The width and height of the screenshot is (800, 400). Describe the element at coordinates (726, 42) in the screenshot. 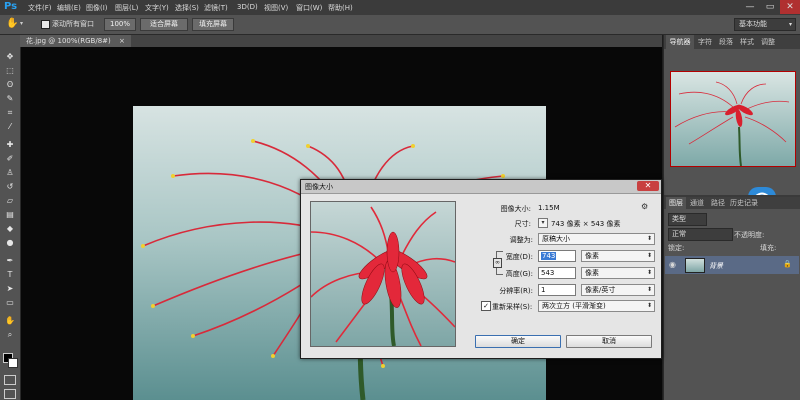

I see `tab-paragraph: 段落` at that location.